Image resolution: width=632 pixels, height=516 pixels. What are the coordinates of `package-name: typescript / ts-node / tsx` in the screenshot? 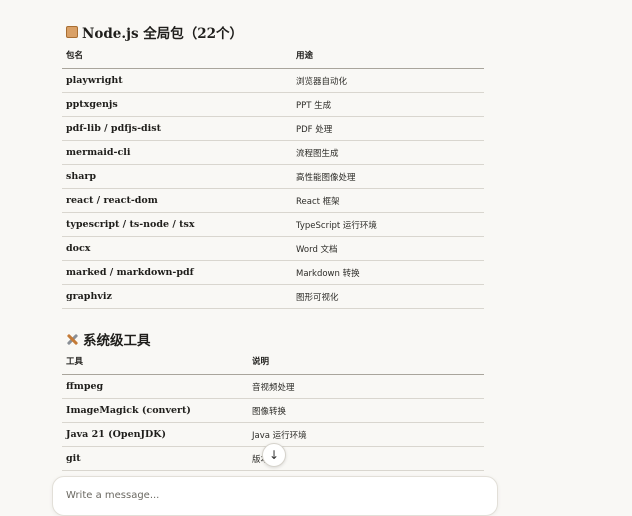 It's located at (177, 224).